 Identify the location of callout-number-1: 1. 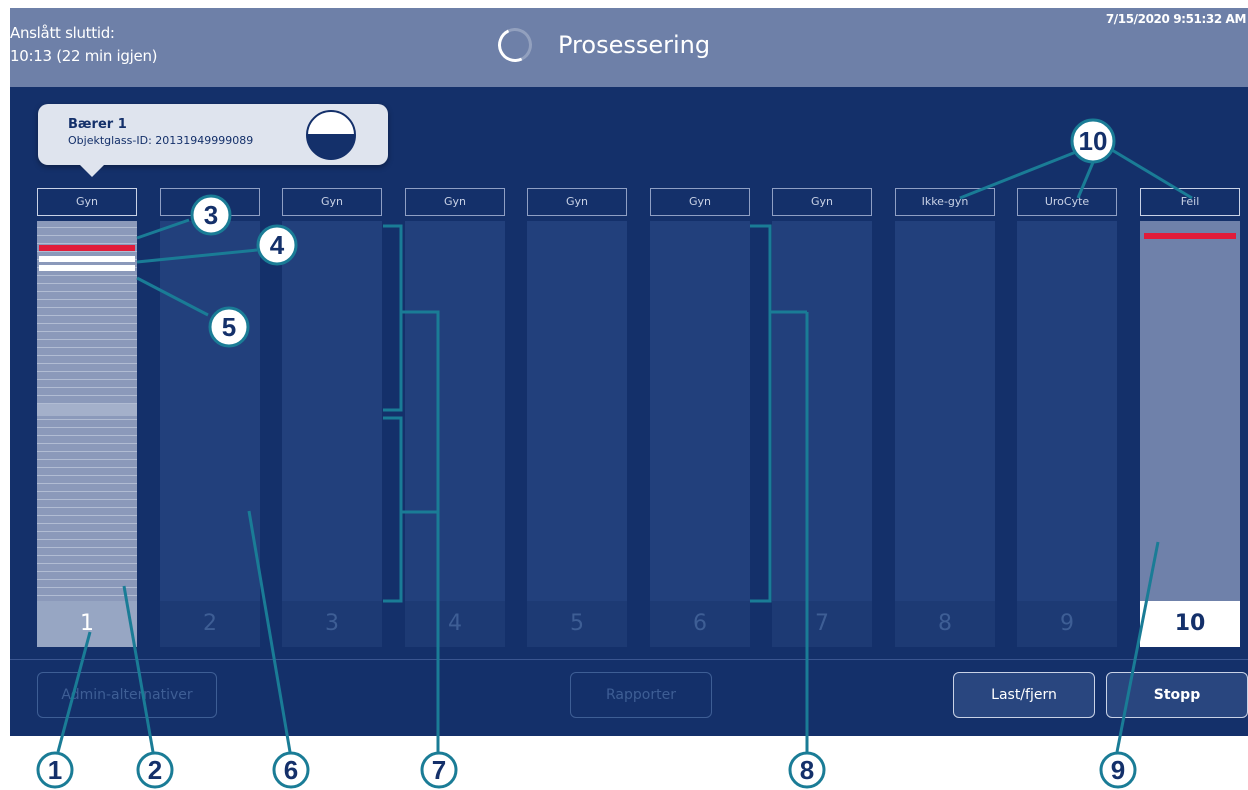
(55, 770).